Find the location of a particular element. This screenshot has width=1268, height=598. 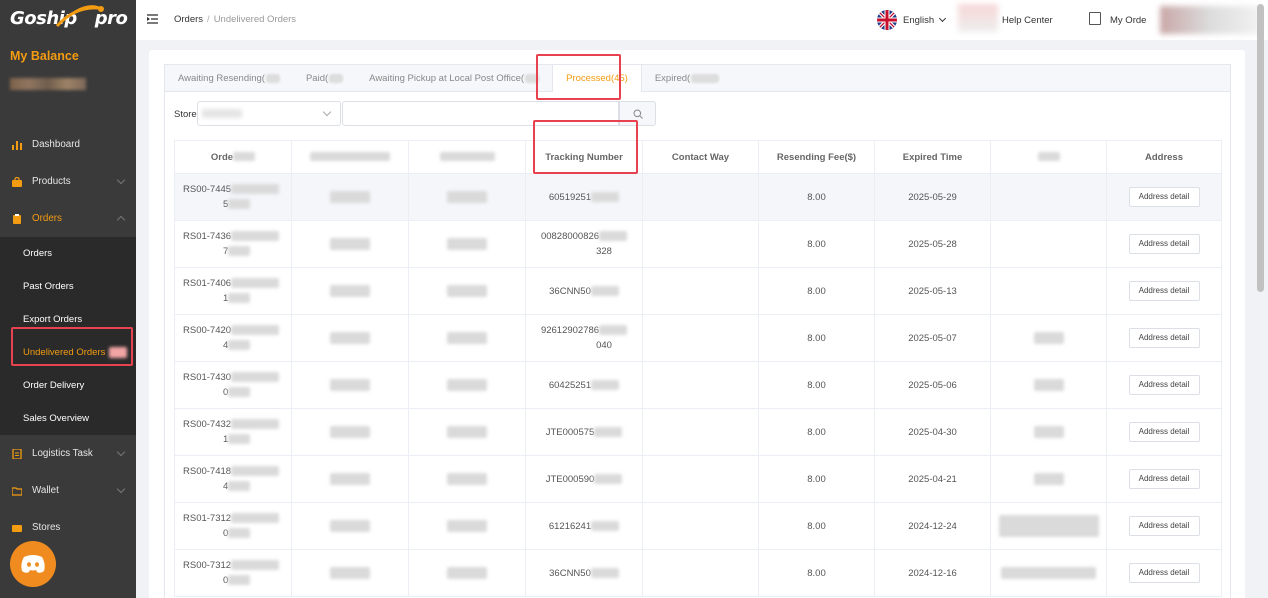

cell-address: Address detail is located at coordinates (1164, 291).